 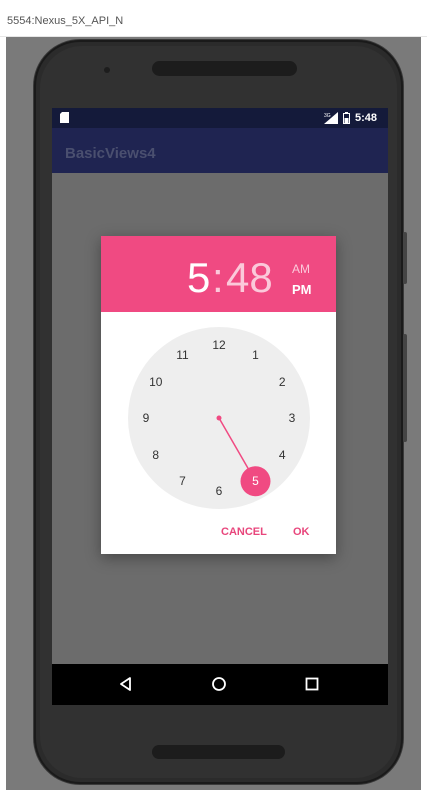 What do you see at coordinates (312, 684) in the screenshot?
I see `recents-icon` at bounding box center [312, 684].